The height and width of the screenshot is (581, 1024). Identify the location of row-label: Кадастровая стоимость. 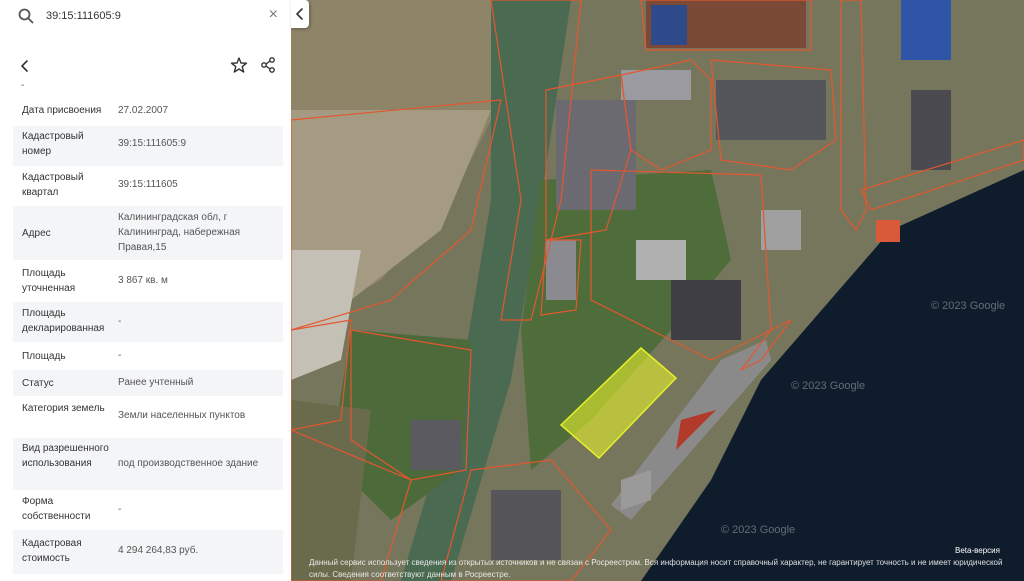
(52, 551).